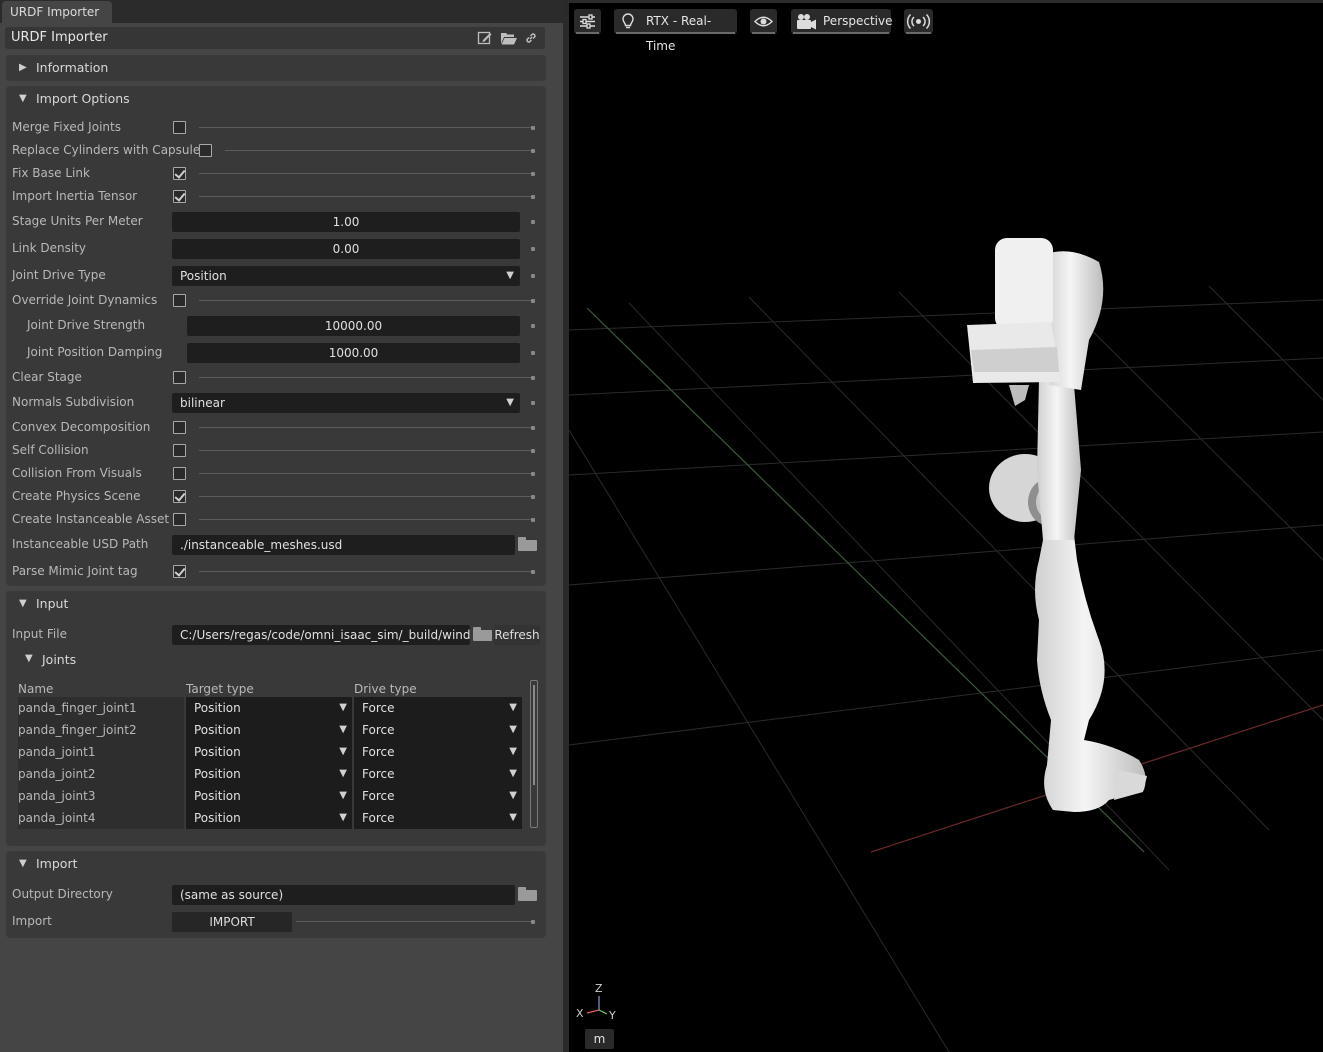 This screenshot has height=1052, width=1323. Describe the element at coordinates (179, 173) in the screenshot. I see `fix-base-link-checkbox` at that location.